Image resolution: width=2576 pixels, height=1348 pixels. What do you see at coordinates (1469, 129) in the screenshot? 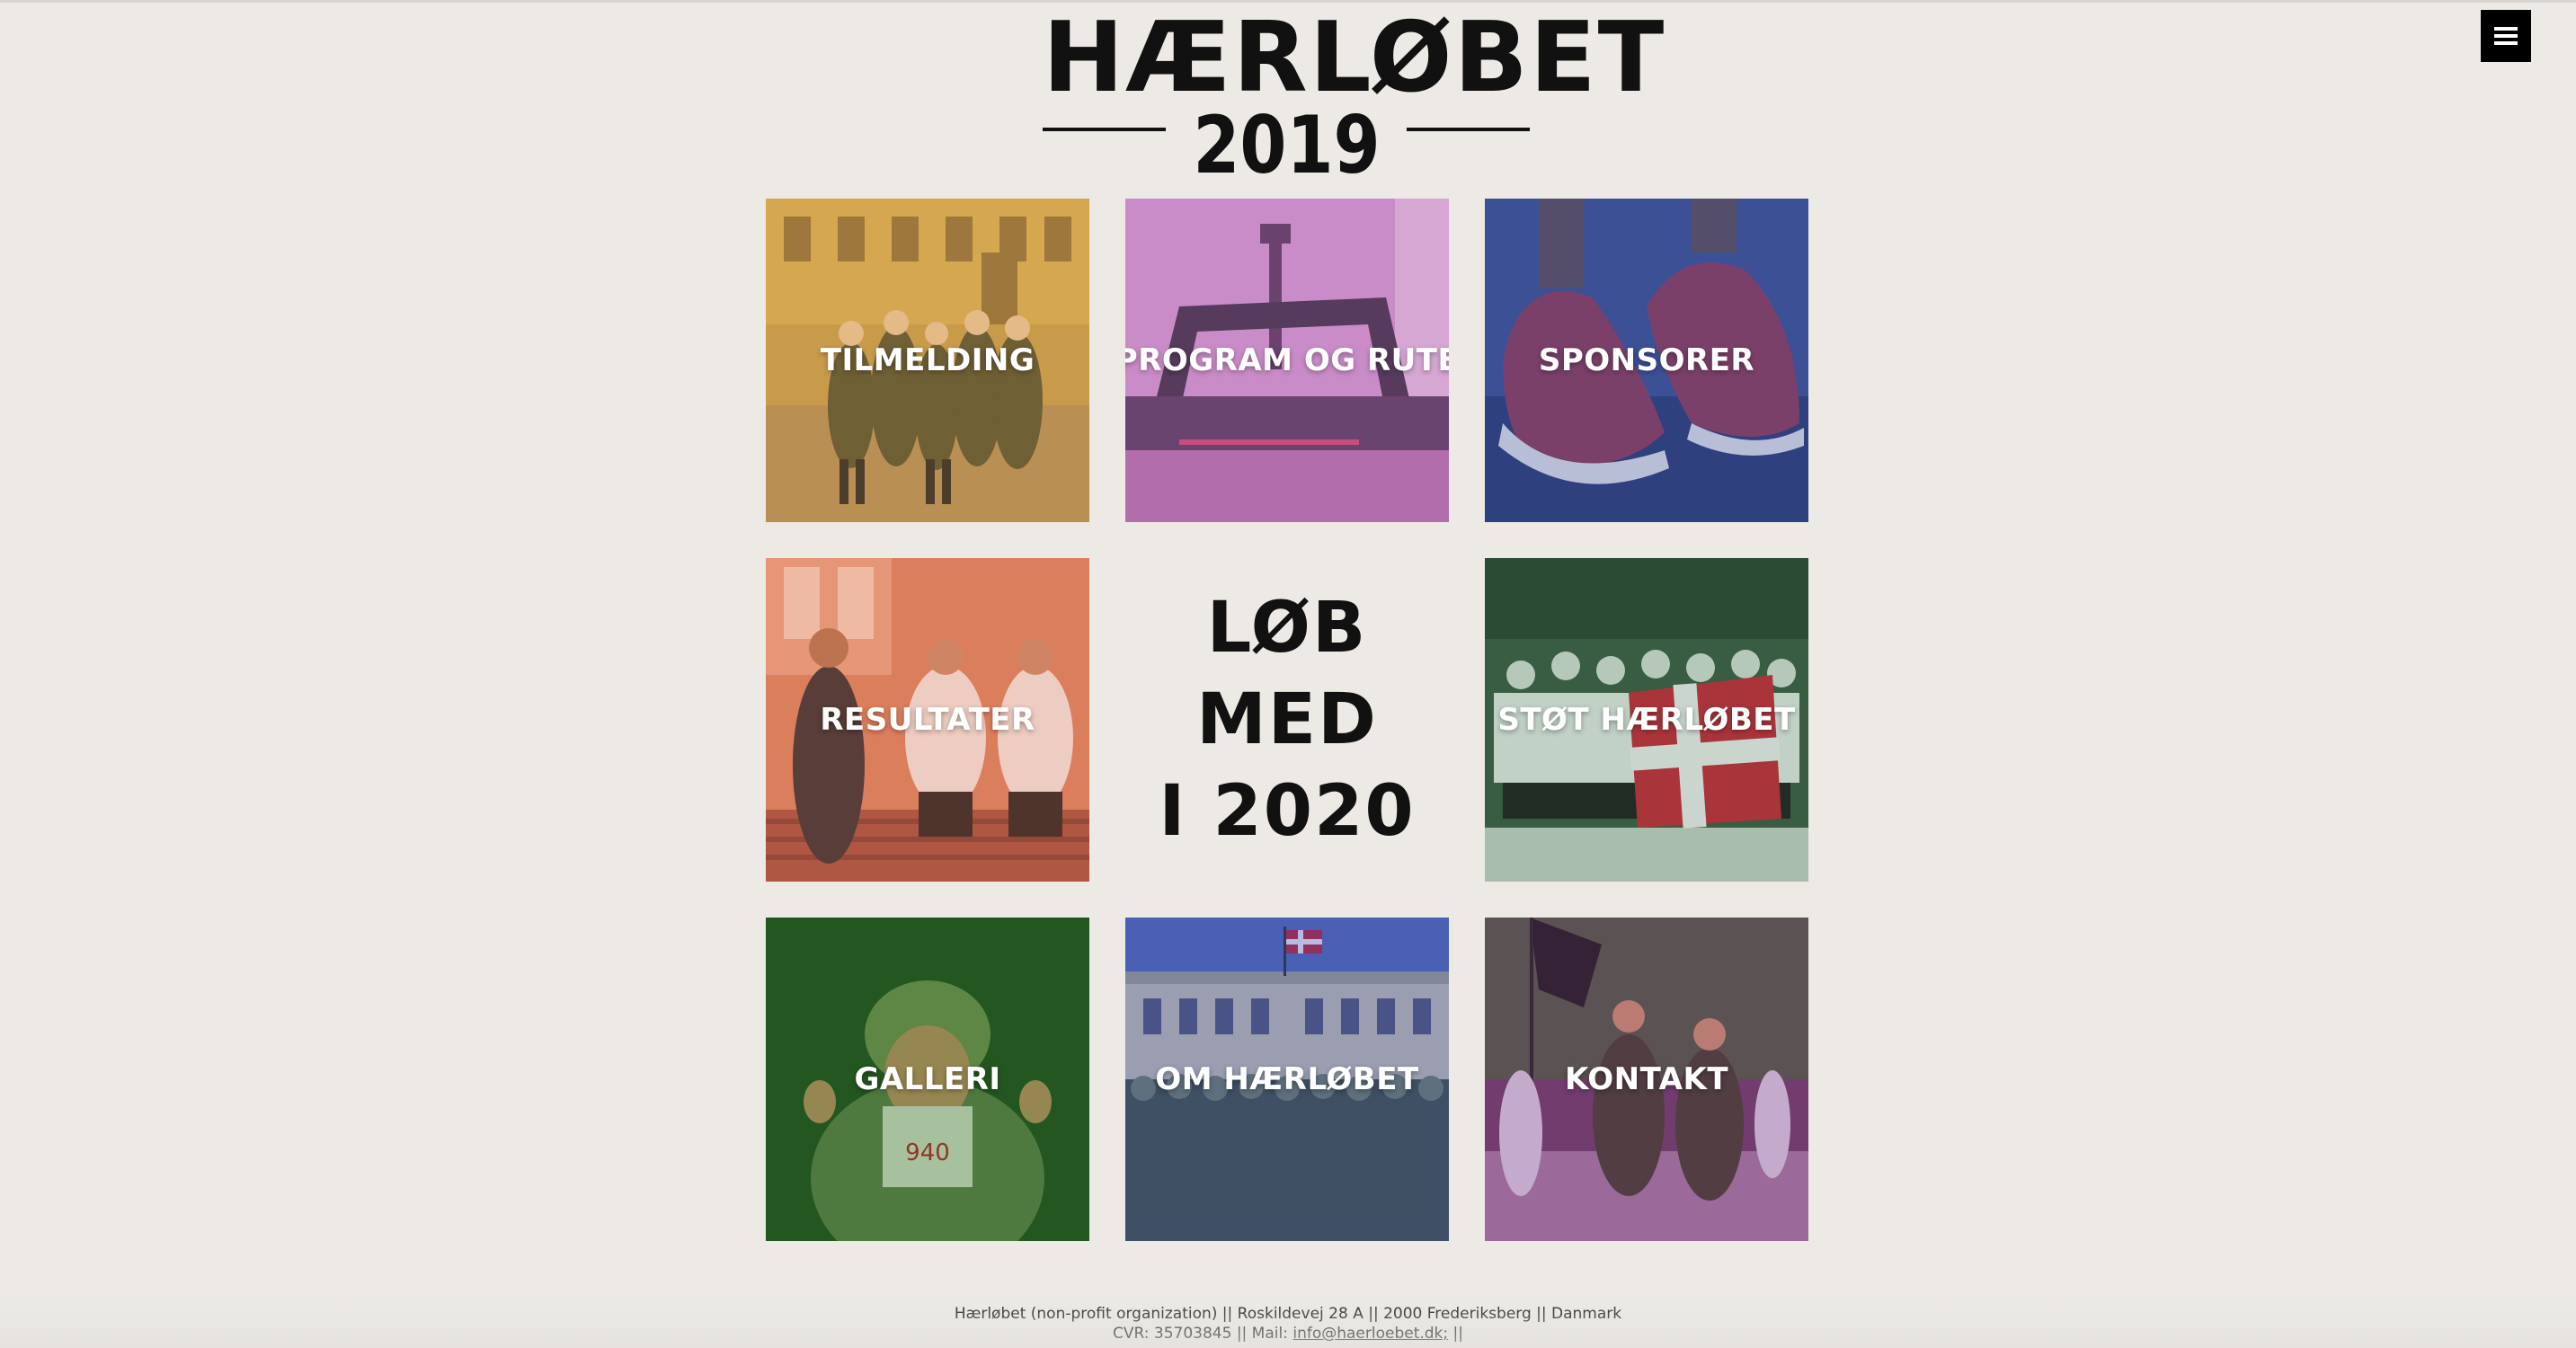
I see `logo-rule-right` at bounding box center [1469, 129].